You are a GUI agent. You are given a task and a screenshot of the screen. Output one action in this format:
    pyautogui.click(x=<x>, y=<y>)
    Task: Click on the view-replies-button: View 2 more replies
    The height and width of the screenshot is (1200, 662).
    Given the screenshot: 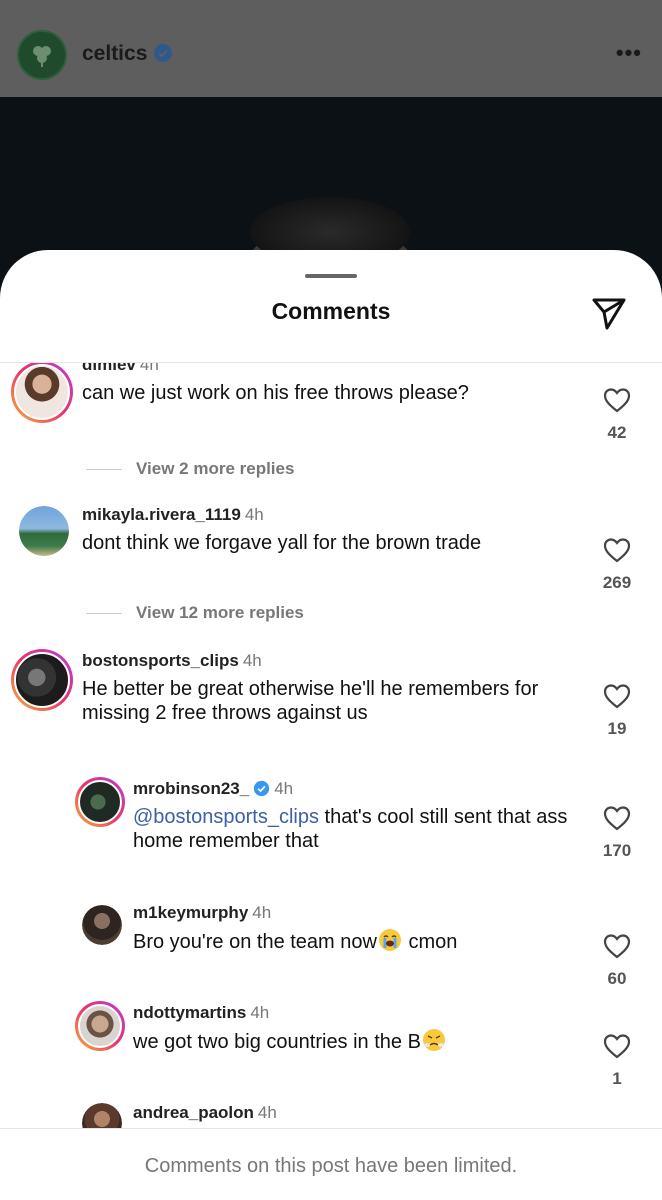 What is the action you would take?
    pyautogui.click(x=190, y=469)
    